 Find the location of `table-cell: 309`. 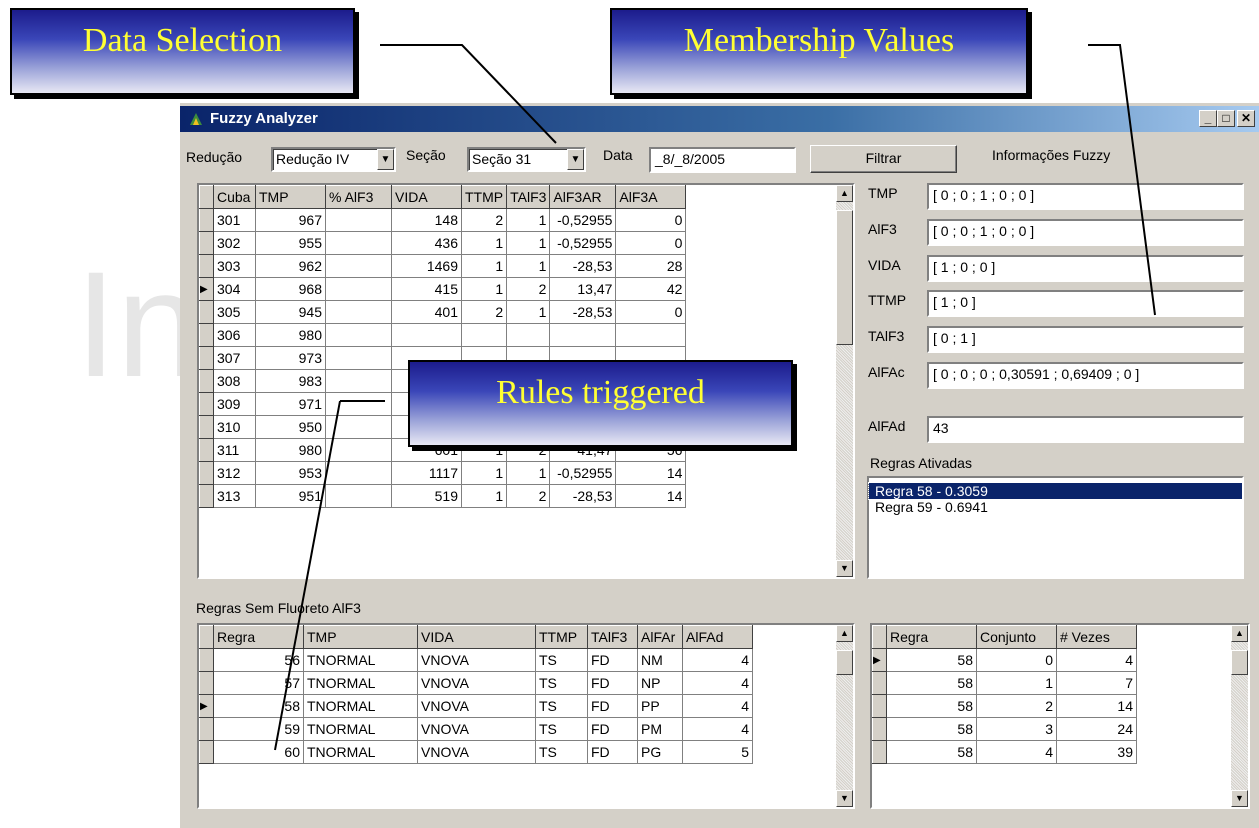

table-cell: 309 is located at coordinates (234, 404).